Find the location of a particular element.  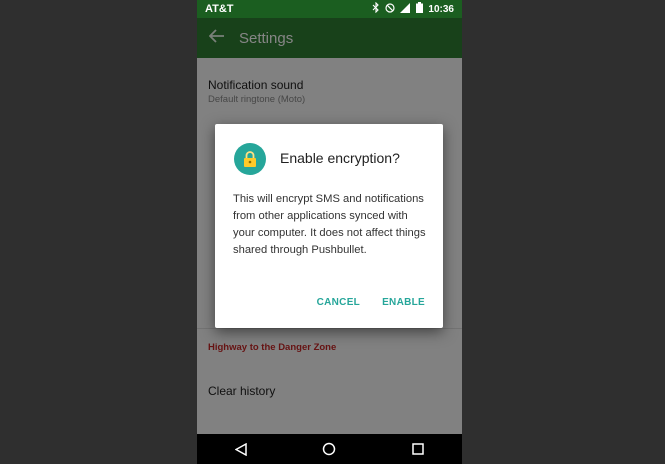

navigation-bar is located at coordinates (329, 449).